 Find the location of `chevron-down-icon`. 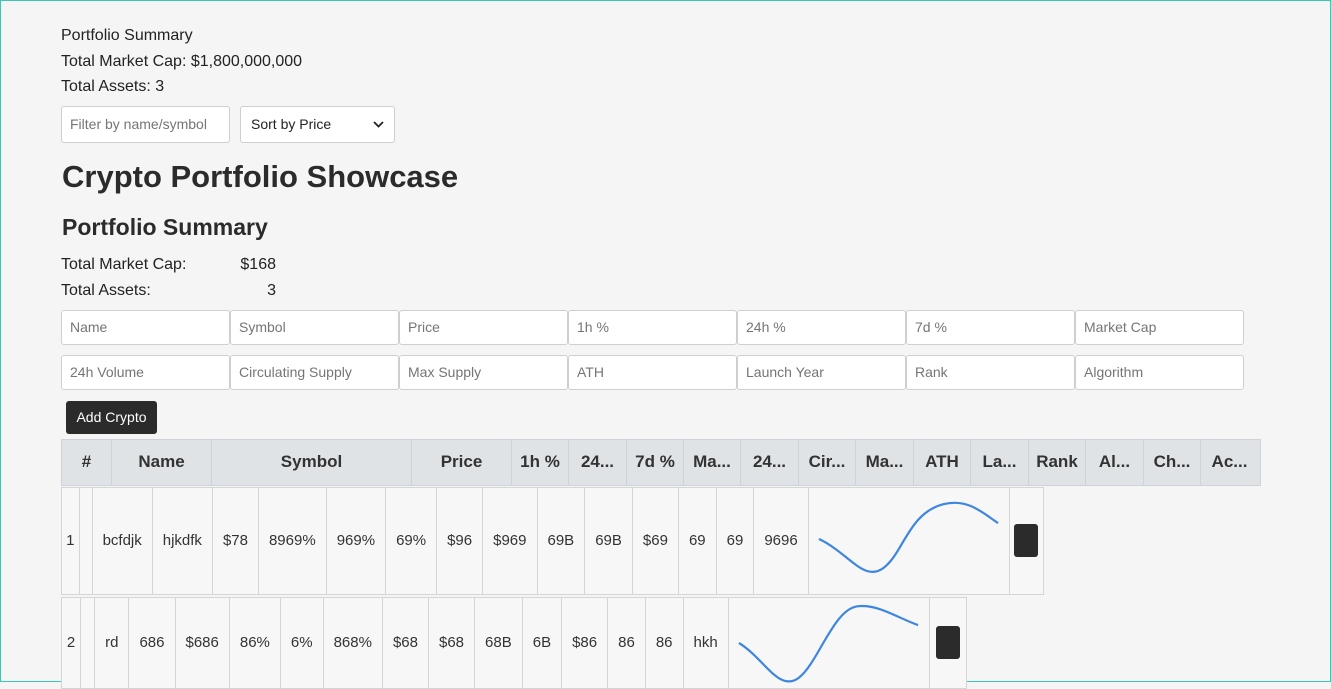

chevron-down-icon is located at coordinates (378, 124).